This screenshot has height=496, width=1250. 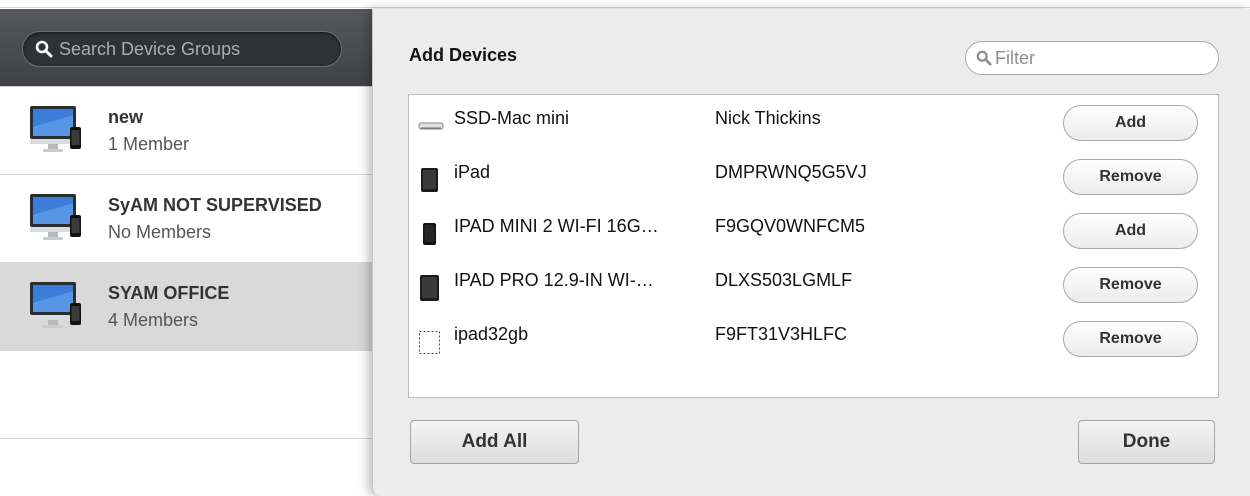 I want to click on device-serial: F9FT31V3HLFC, so click(x=781, y=334).